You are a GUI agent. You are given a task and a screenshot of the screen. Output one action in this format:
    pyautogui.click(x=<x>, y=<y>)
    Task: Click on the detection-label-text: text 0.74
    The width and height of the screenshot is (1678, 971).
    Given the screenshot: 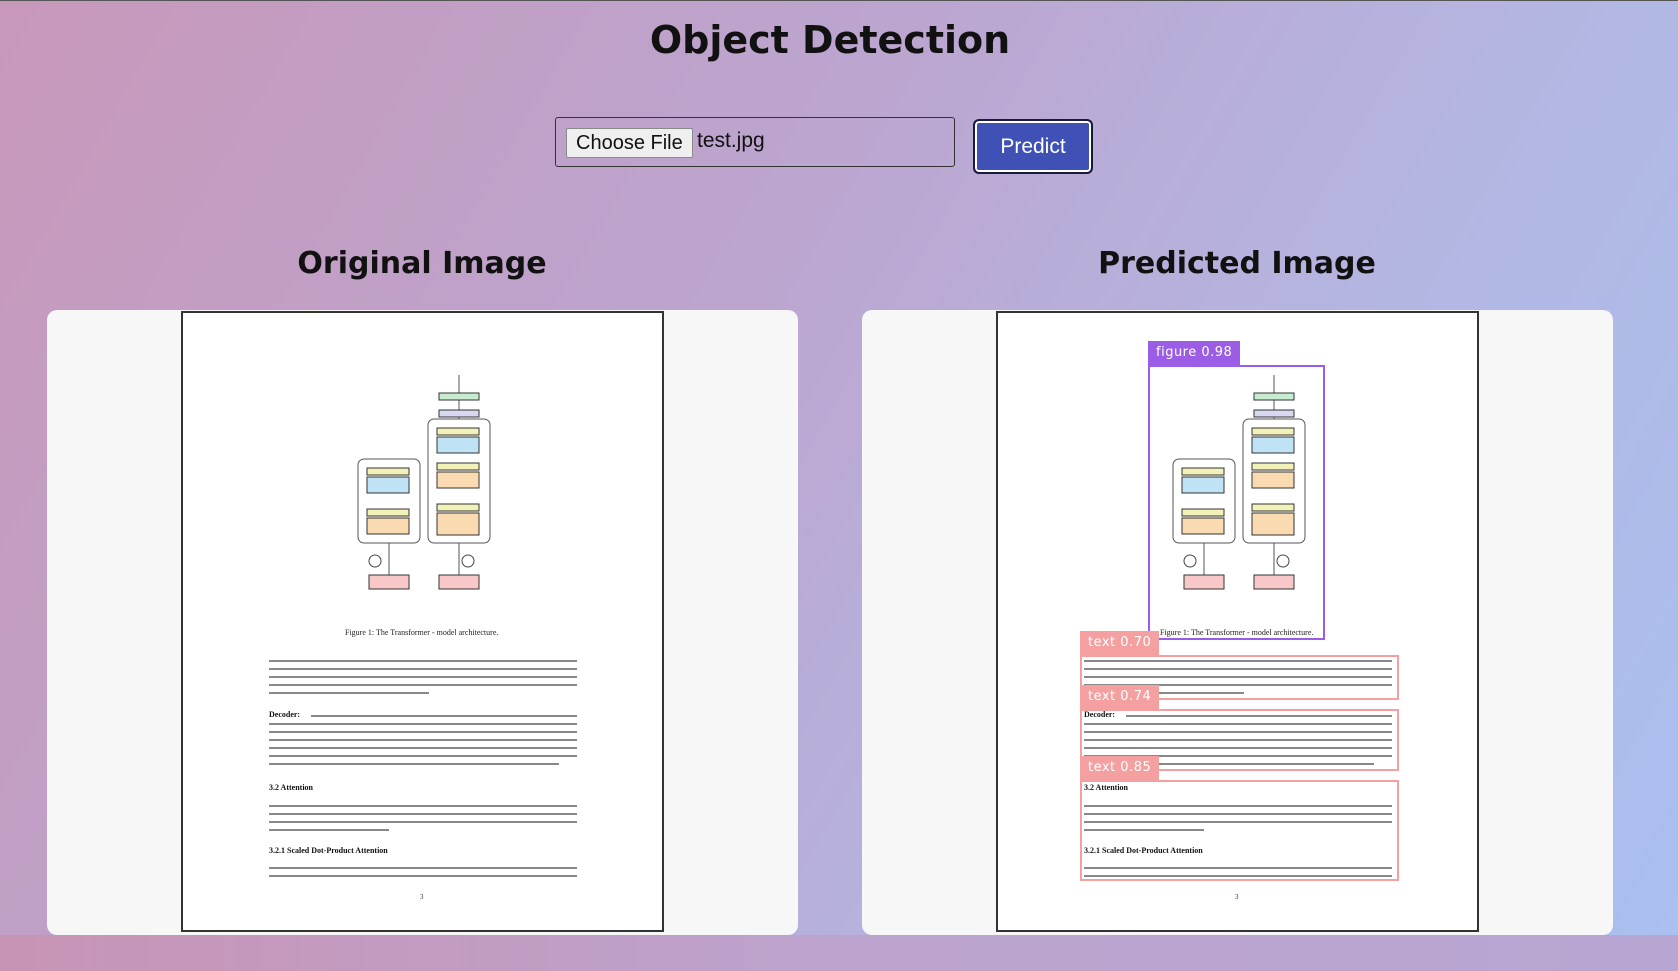 What is the action you would take?
    pyautogui.click(x=1120, y=697)
    